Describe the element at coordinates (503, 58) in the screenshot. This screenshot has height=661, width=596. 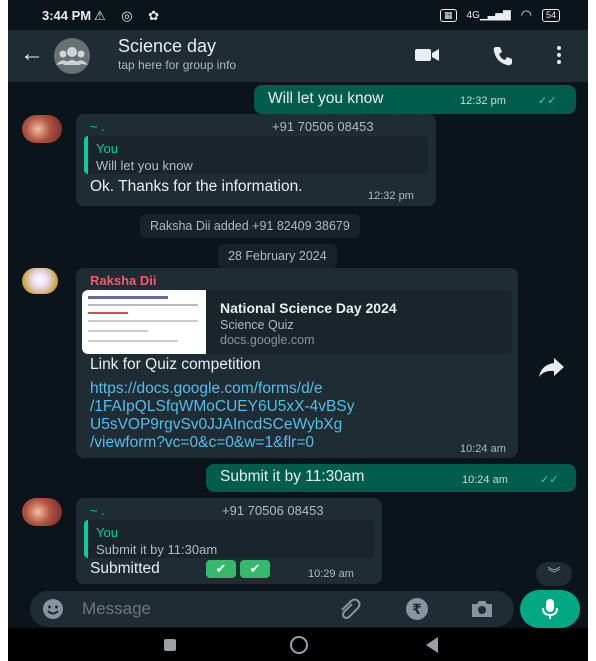
I see `phone-icon` at that location.